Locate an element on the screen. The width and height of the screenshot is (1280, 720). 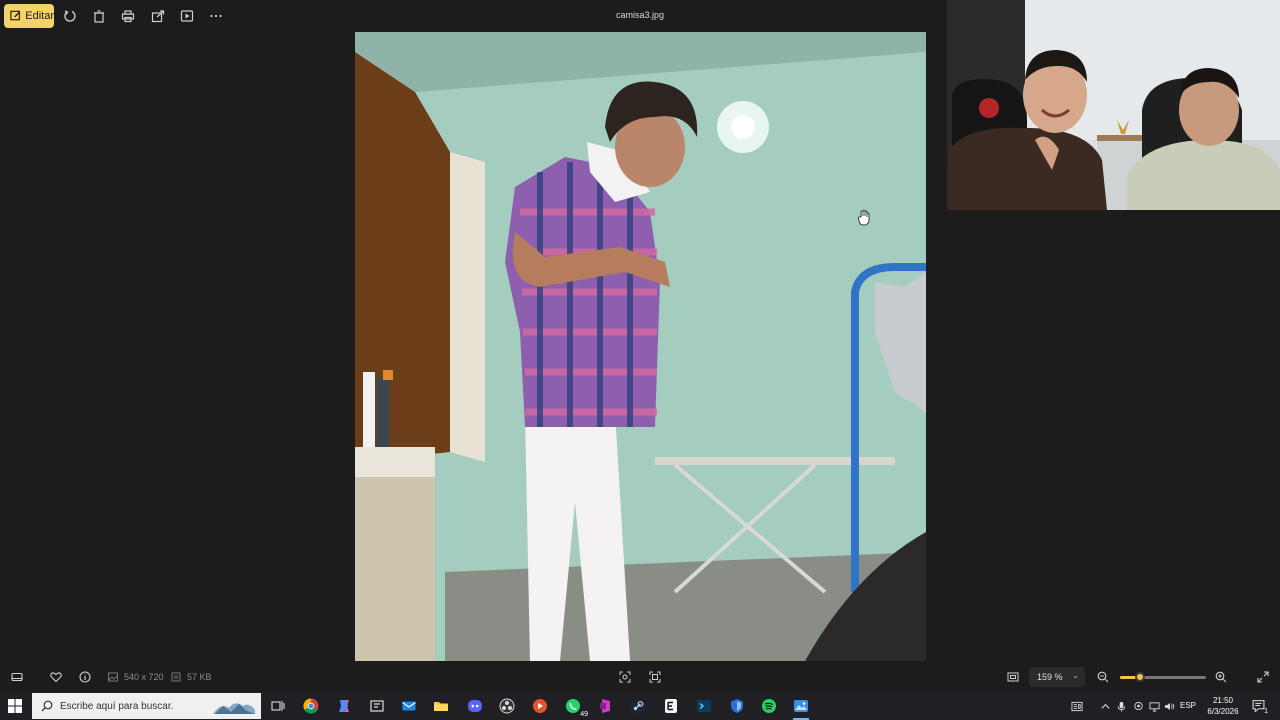
more-options-icon is located at coordinates (216, 16).